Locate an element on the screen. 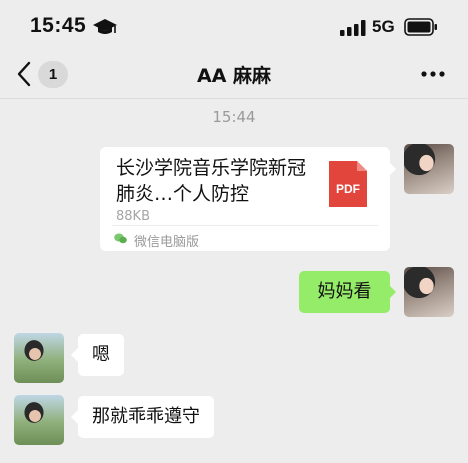  chat-title: AA 麻麻 is located at coordinates (234, 76).